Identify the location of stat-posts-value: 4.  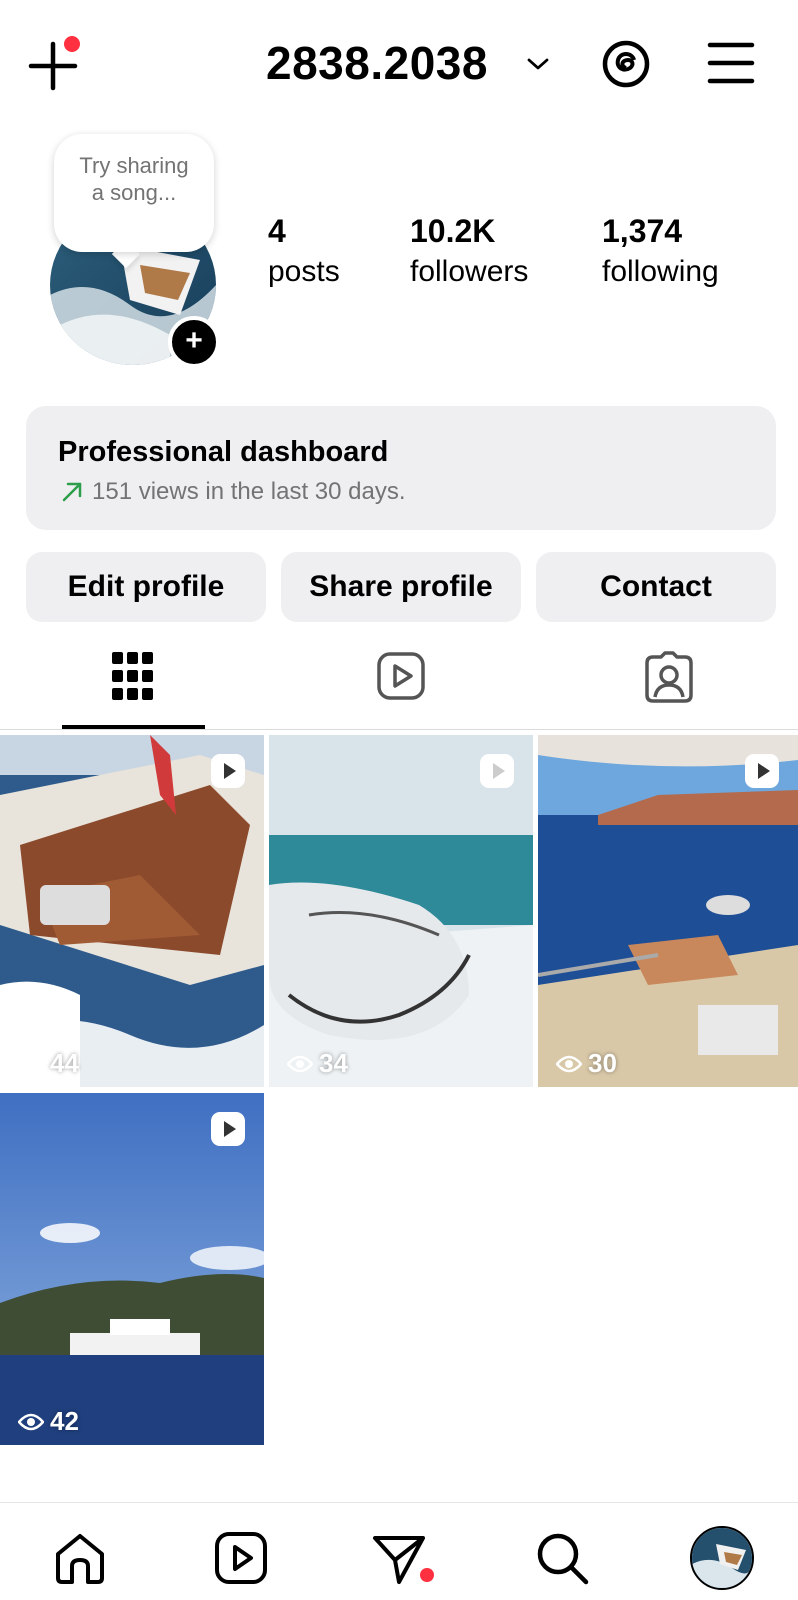
(277, 231).